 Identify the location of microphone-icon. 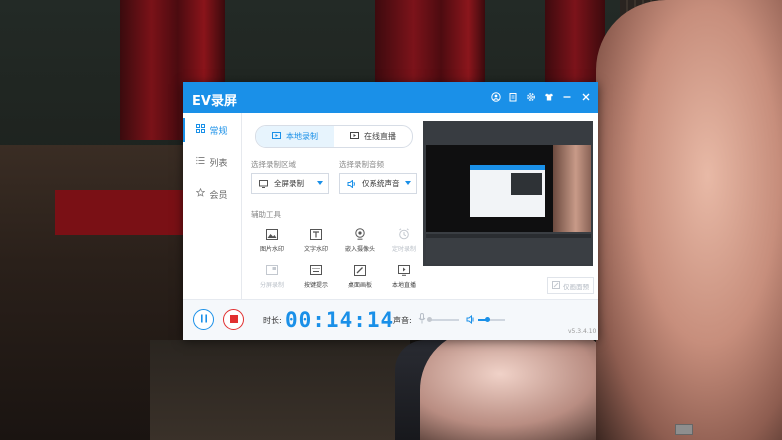
(422, 320).